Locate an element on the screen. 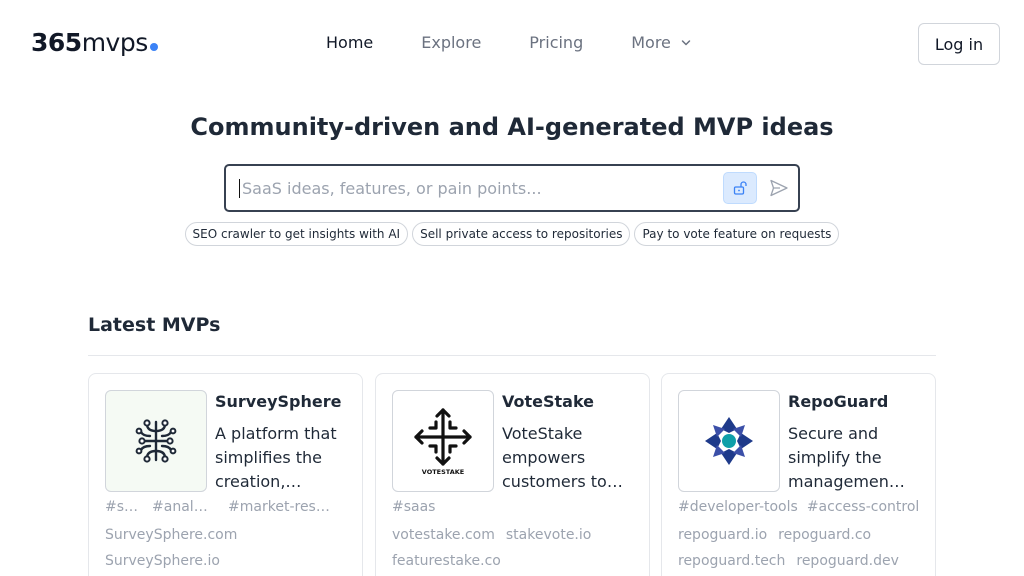 This screenshot has width=1024, height=576. logo-dot is located at coordinates (153, 47).